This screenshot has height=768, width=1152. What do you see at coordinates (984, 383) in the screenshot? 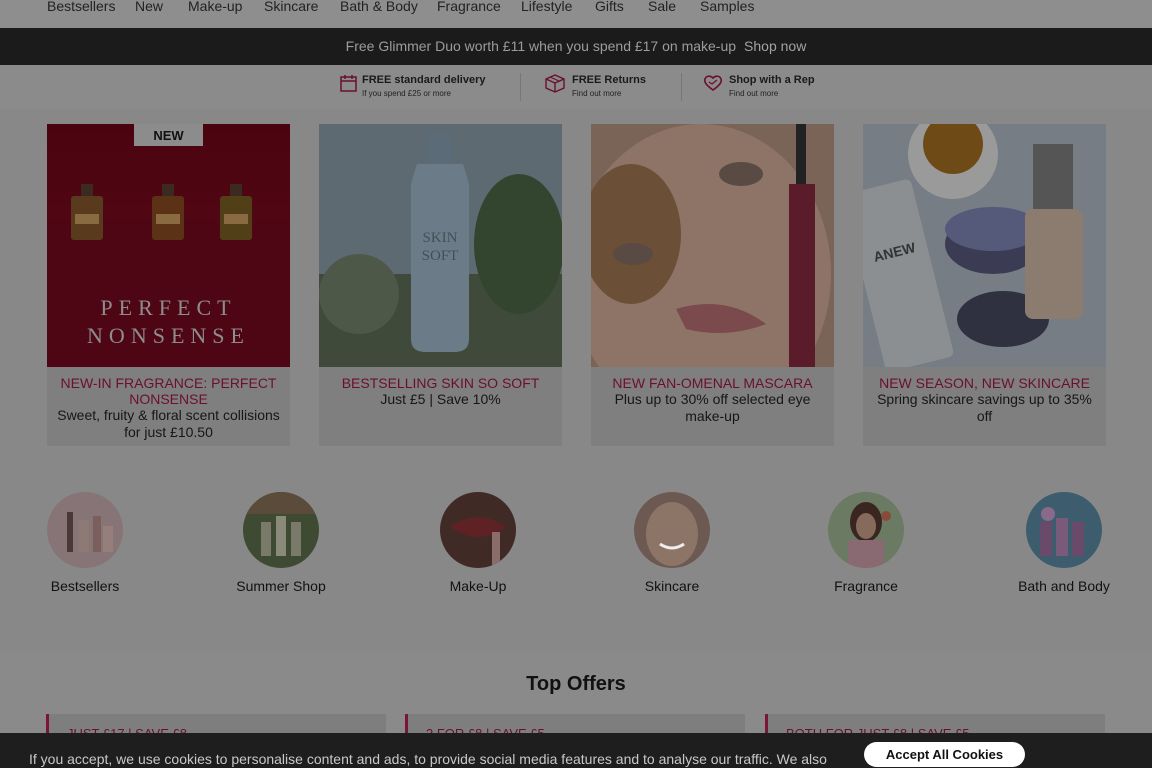
I see `card-title: NEW SEASON, NEW SKINCARE` at bounding box center [984, 383].